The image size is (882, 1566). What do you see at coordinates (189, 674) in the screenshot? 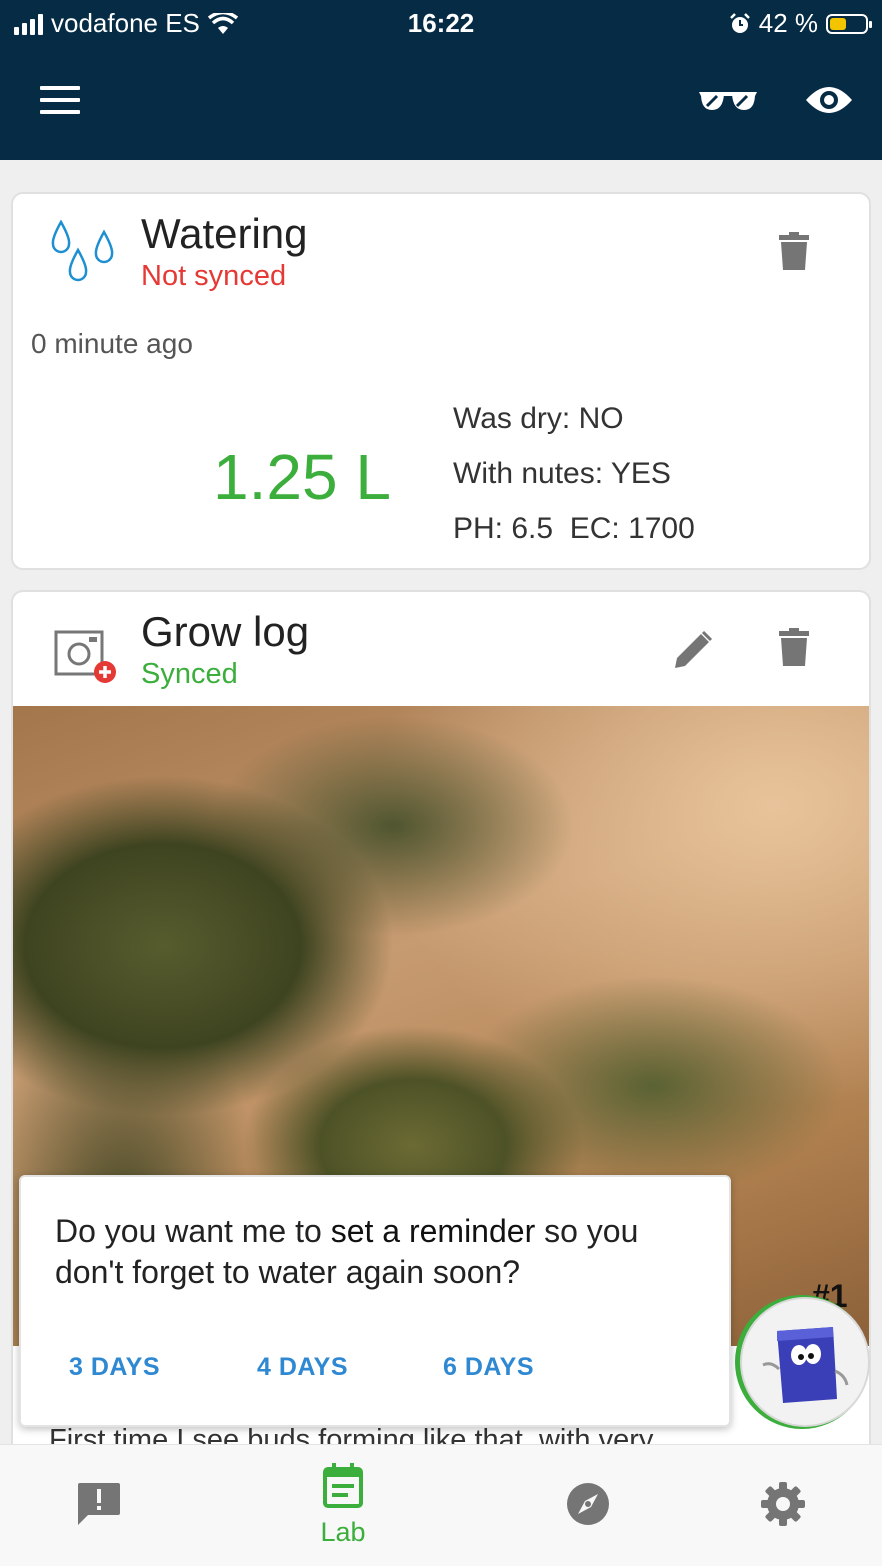
I see `sync-status: Synced` at bounding box center [189, 674].